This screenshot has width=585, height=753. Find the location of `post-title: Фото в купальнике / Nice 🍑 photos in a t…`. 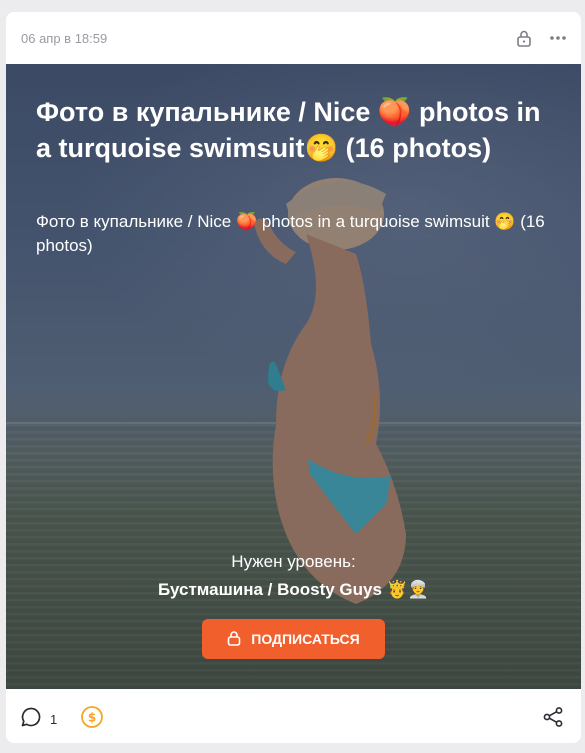

post-title: Фото в купальнике / Nice 🍑 photos in a t… is located at coordinates (288, 130).